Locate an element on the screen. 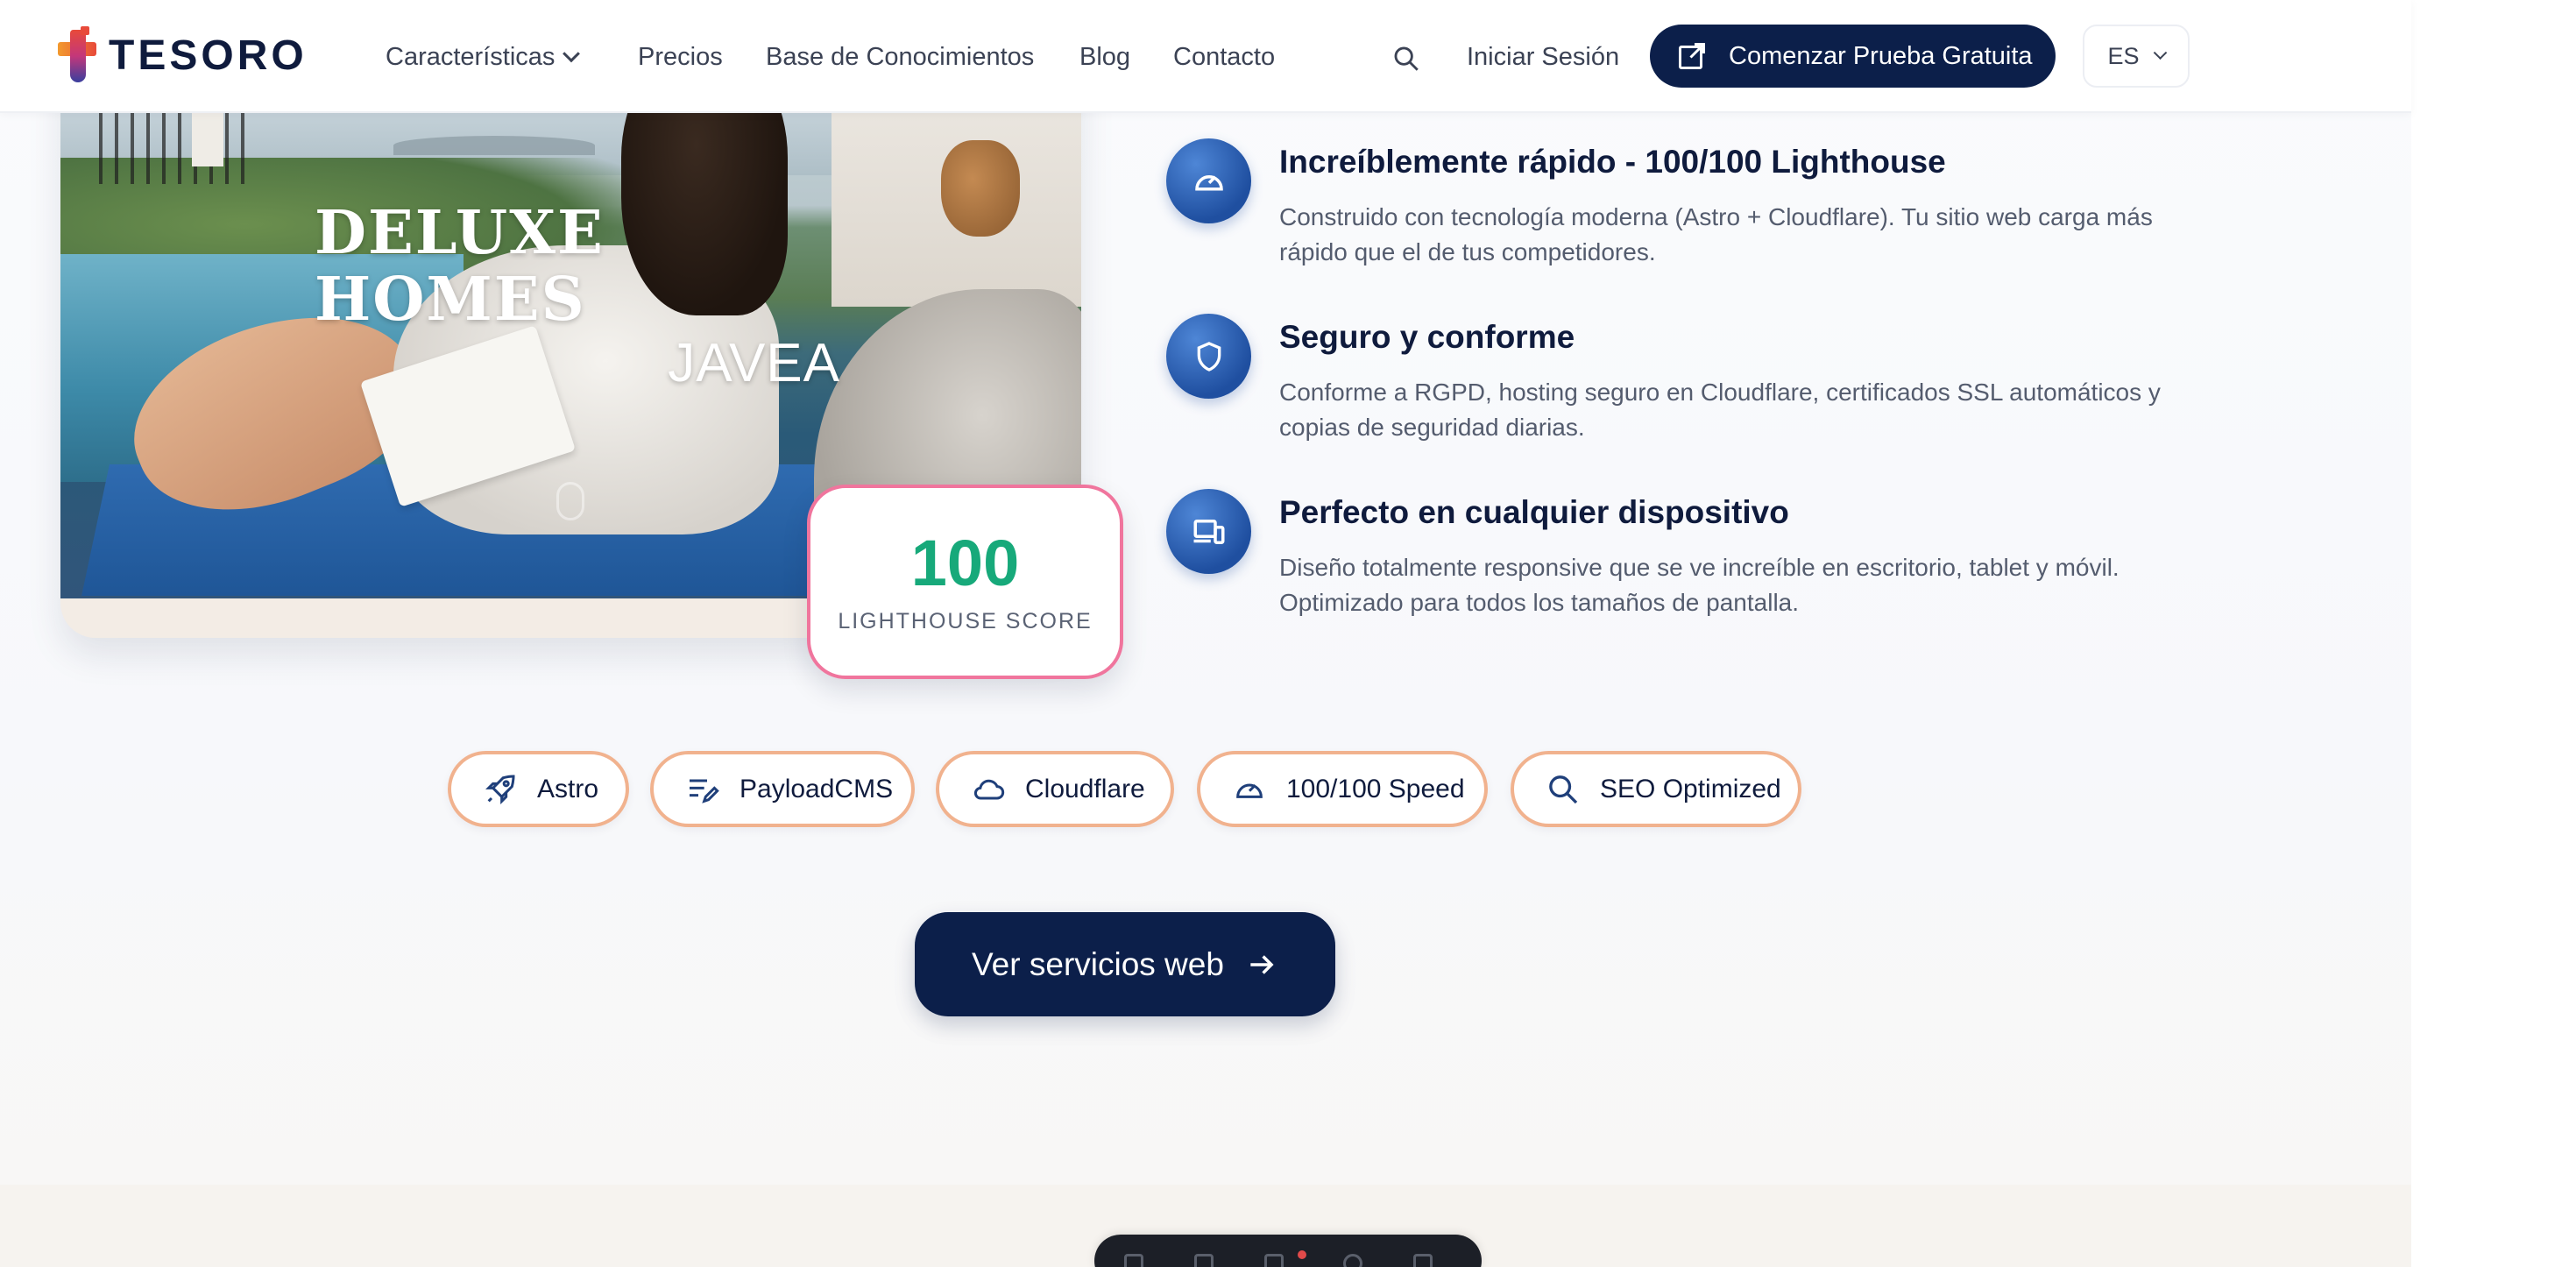  pill-label: 100/100 Speed is located at coordinates (1375, 789).